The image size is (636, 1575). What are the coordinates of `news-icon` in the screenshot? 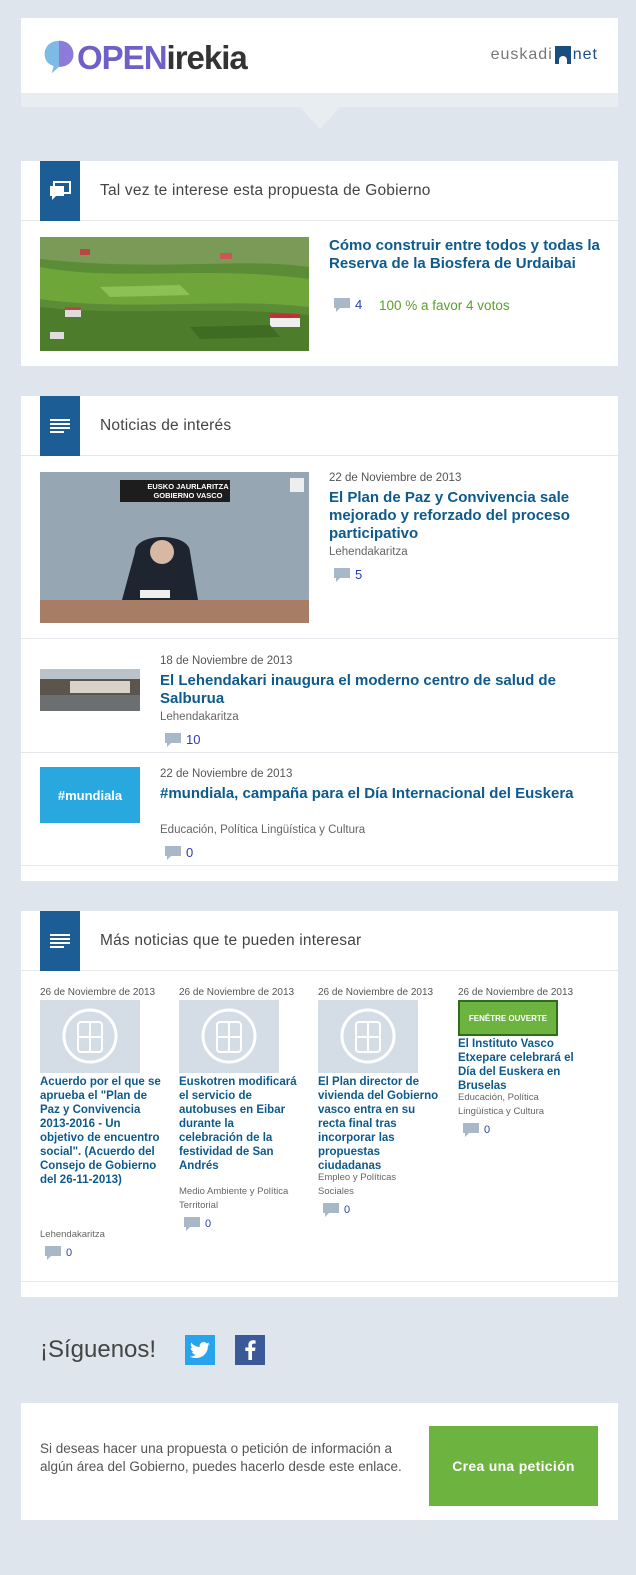 It's located at (60, 426).